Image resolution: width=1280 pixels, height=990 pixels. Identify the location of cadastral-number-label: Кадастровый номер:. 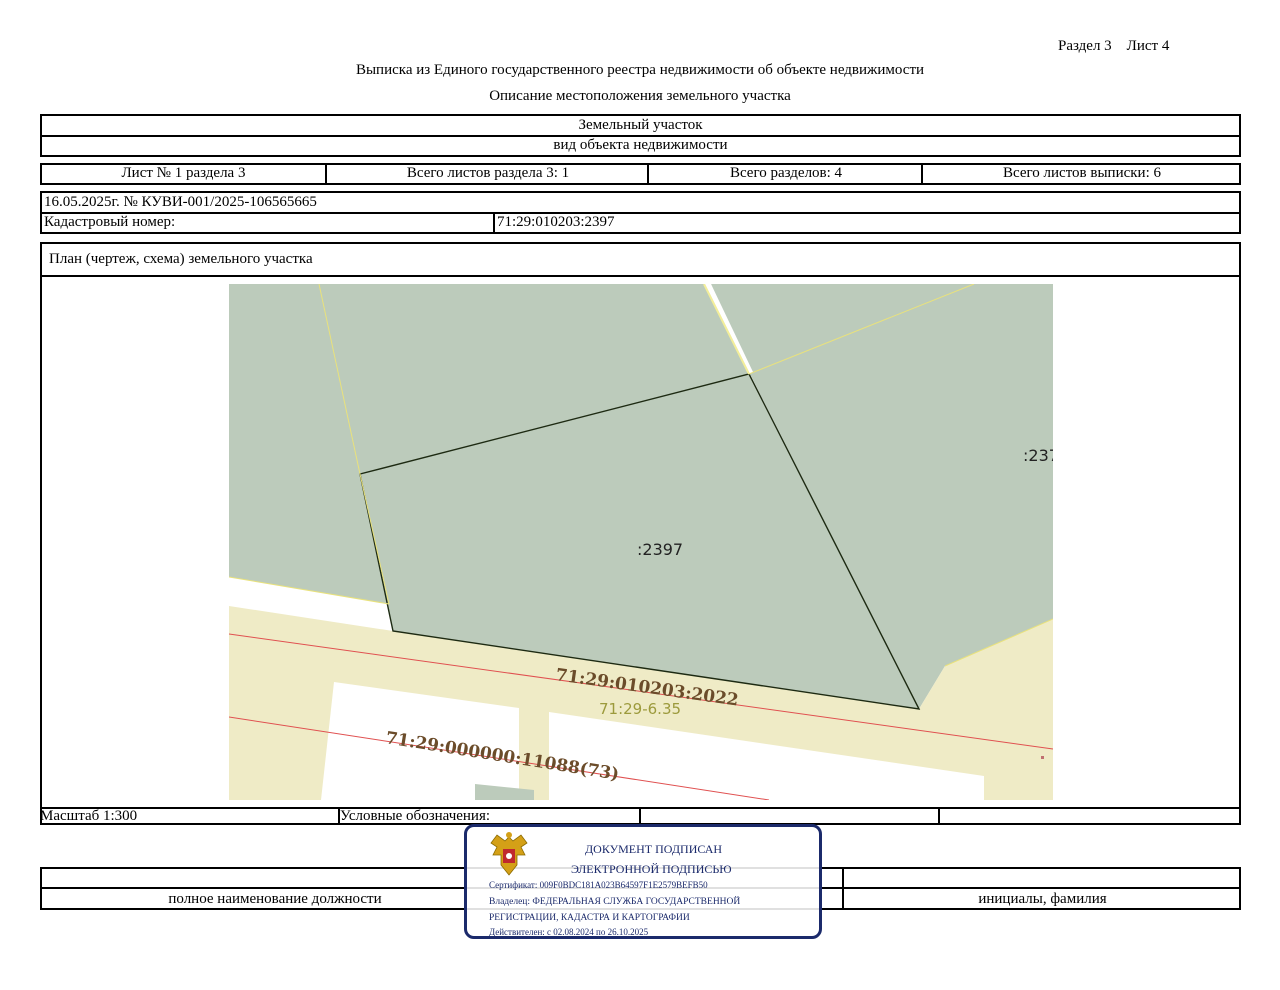
(110, 222).